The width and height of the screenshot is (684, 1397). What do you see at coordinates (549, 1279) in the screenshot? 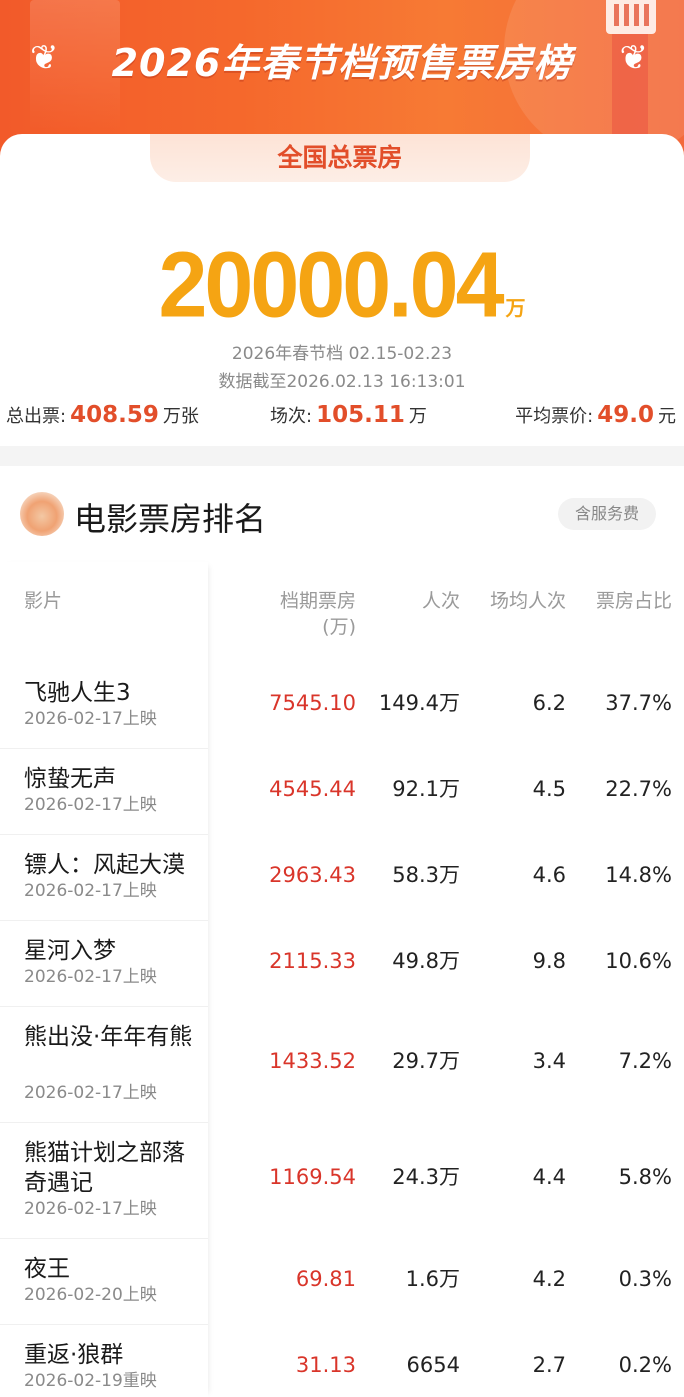
I see `avg-per-show-value: 4.2` at bounding box center [549, 1279].